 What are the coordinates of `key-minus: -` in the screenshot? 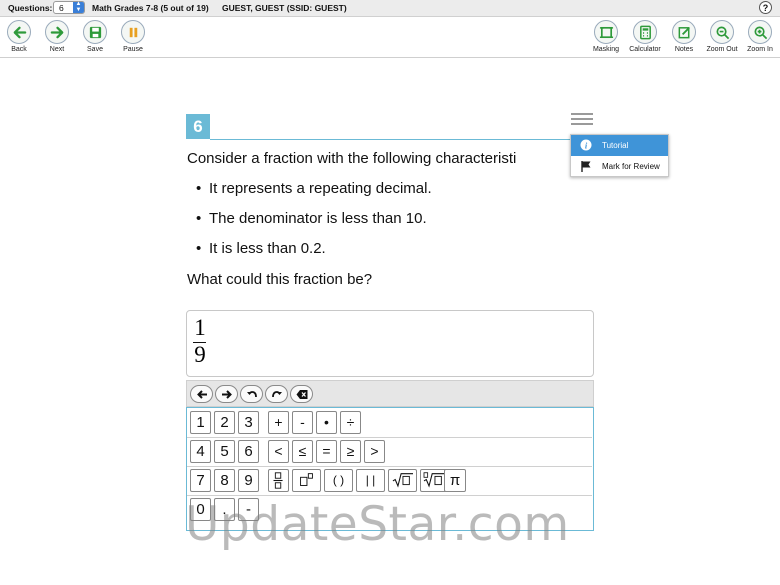 It's located at (302, 422).